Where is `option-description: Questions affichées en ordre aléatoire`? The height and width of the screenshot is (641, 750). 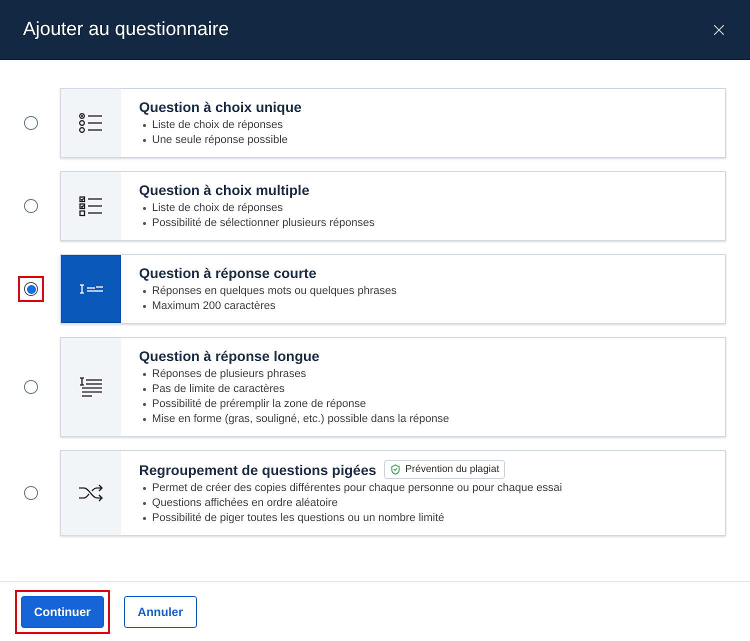 option-description: Questions affichées en ordre aléatoire is located at coordinates (245, 503).